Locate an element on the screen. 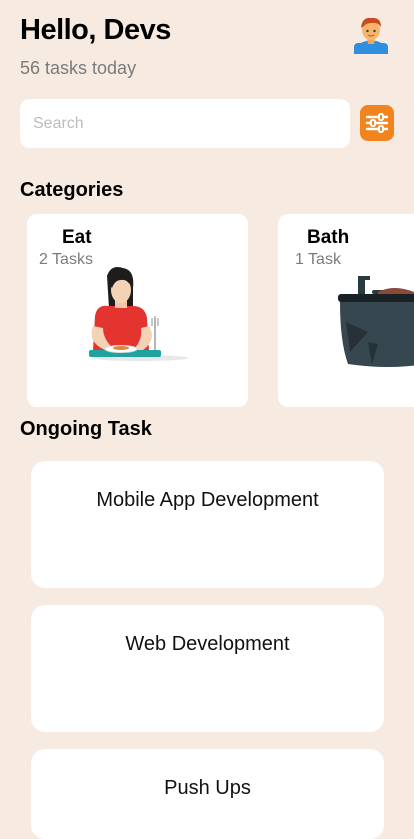 This screenshot has width=414, height=839. user-avatar-icon is located at coordinates (371, 34).